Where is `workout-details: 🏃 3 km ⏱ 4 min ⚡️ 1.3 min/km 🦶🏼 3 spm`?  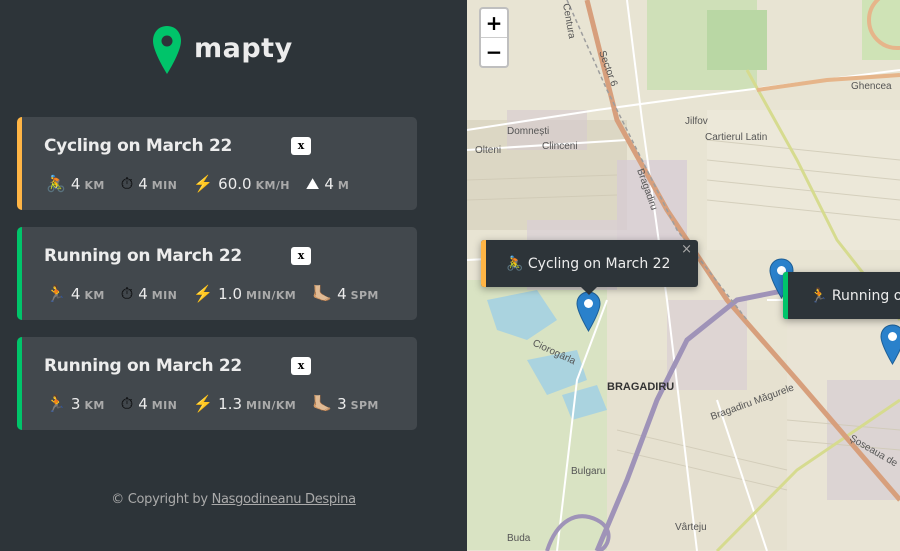
workout-details: 🏃 3 km ⏱ 4 min ⚡️ 1.3 min/km 🦶🏼 3 spm is located at coordinates (220, 404).